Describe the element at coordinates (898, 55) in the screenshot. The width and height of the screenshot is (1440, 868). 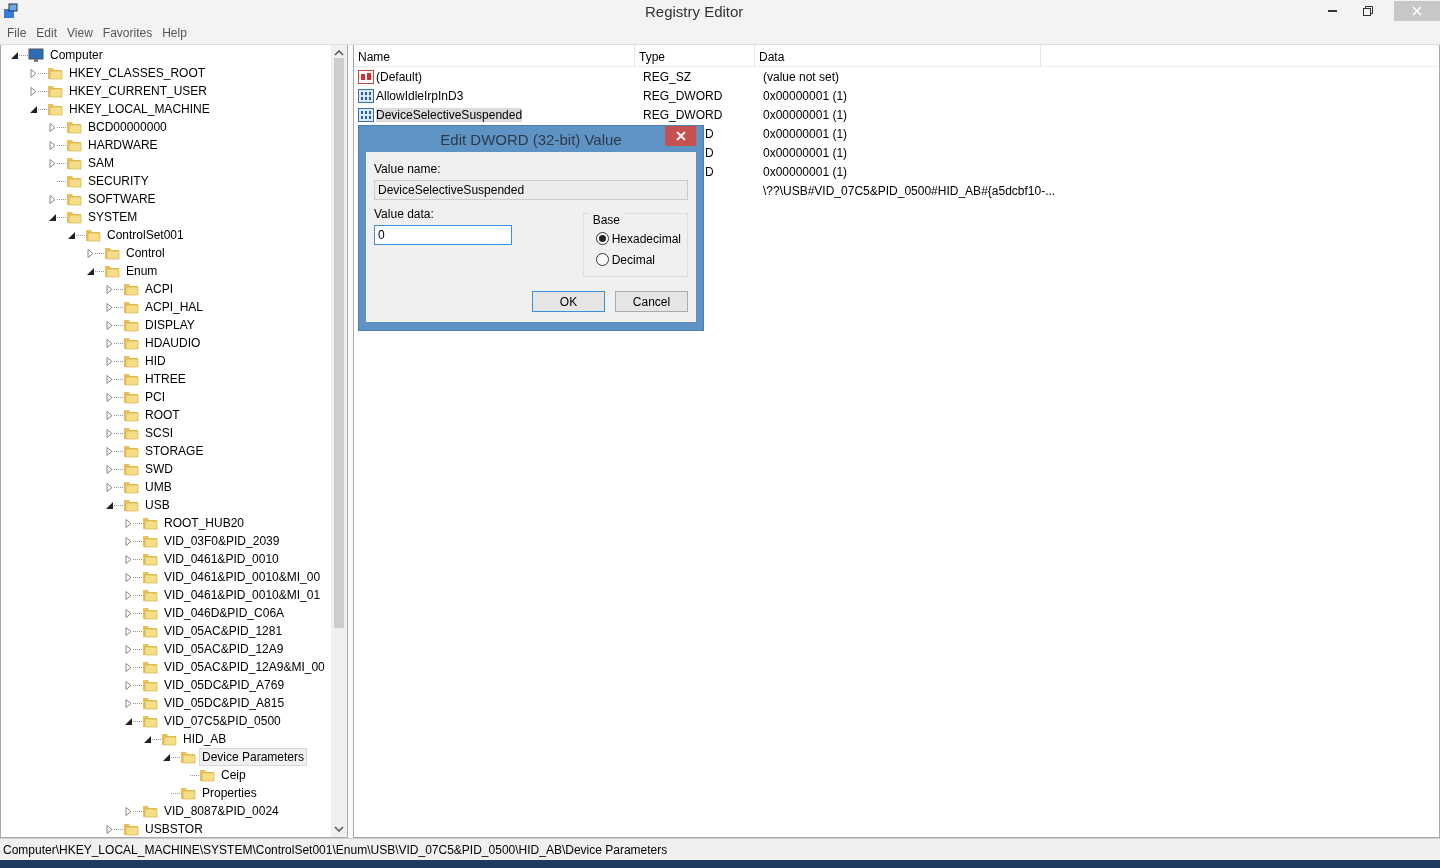
I see `column-header: Data` at that location.